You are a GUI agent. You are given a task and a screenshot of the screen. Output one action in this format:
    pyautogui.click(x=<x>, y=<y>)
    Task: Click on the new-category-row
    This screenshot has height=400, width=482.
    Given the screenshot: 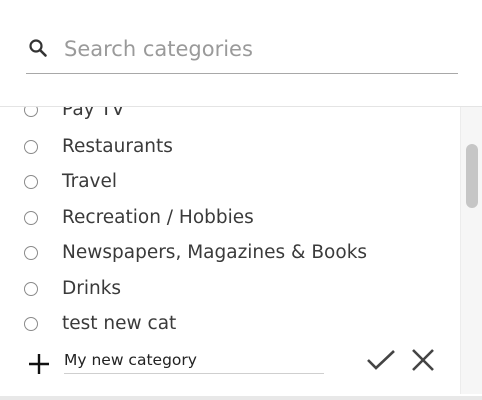 What is the action you would take?
    pyautogui.click(x=230, y=360)
    